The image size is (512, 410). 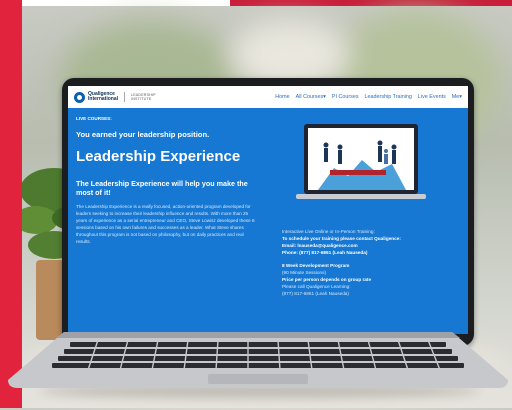 What do you see at coordinates (345, 97) in the screenshot?
I see `nav-pi-courses: PI Courses` at bounding box center [345, 97].